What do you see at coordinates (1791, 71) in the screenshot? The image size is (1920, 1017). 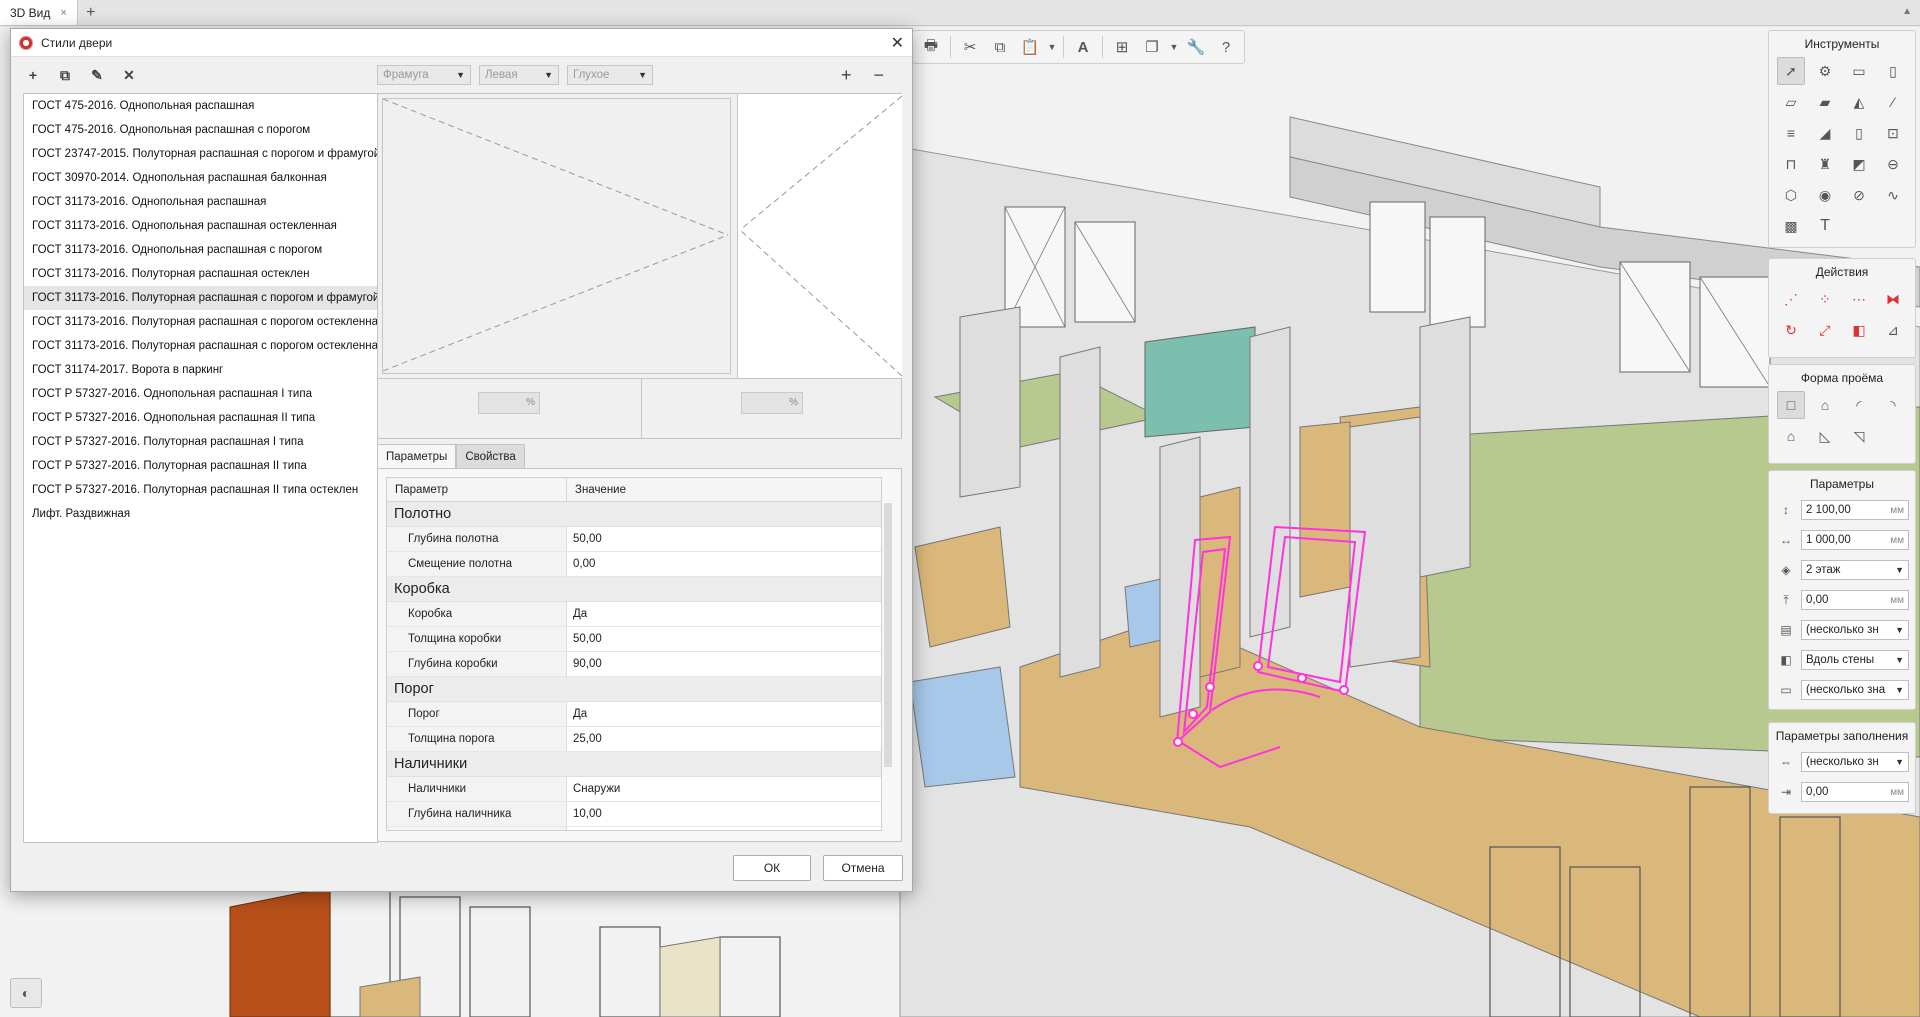 I see `select-pointer-icon: ➚` at bounding box center [1791, 71].